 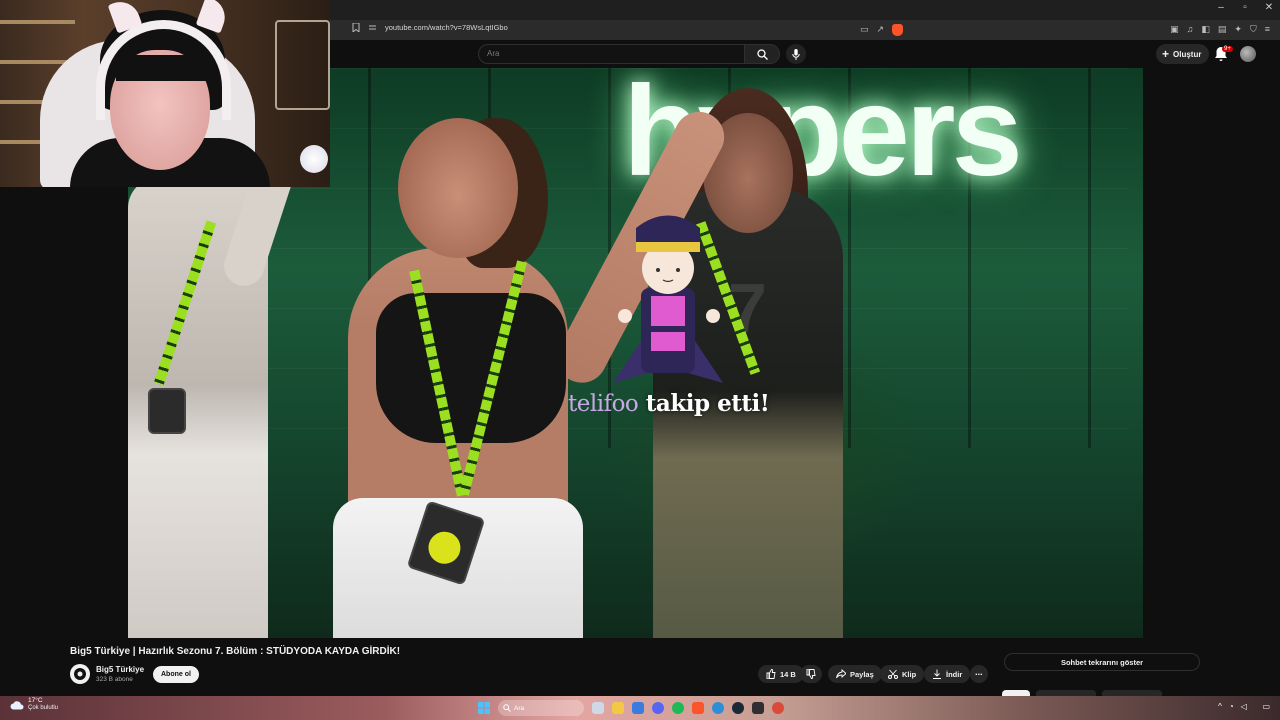 I want to click on extensions-icon: ✦, so click(x=1238, y=29).